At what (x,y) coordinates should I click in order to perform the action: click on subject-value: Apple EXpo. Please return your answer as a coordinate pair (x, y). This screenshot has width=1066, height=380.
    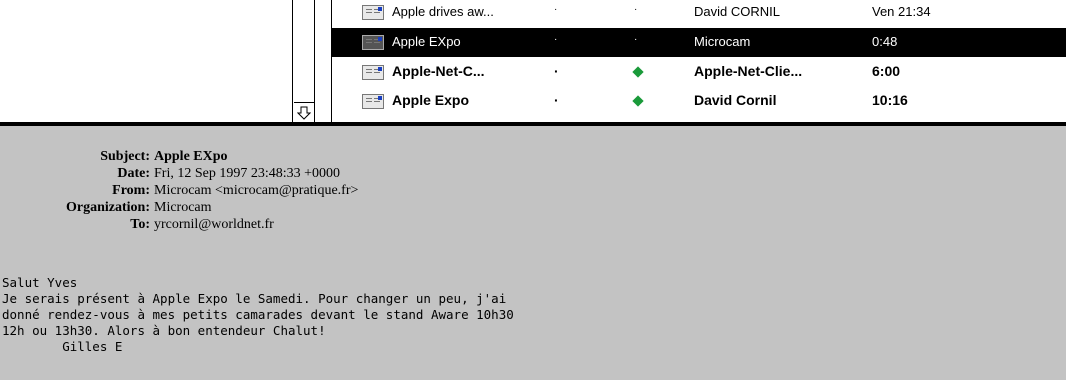
    Looking at the image, I should click on (191, 156).